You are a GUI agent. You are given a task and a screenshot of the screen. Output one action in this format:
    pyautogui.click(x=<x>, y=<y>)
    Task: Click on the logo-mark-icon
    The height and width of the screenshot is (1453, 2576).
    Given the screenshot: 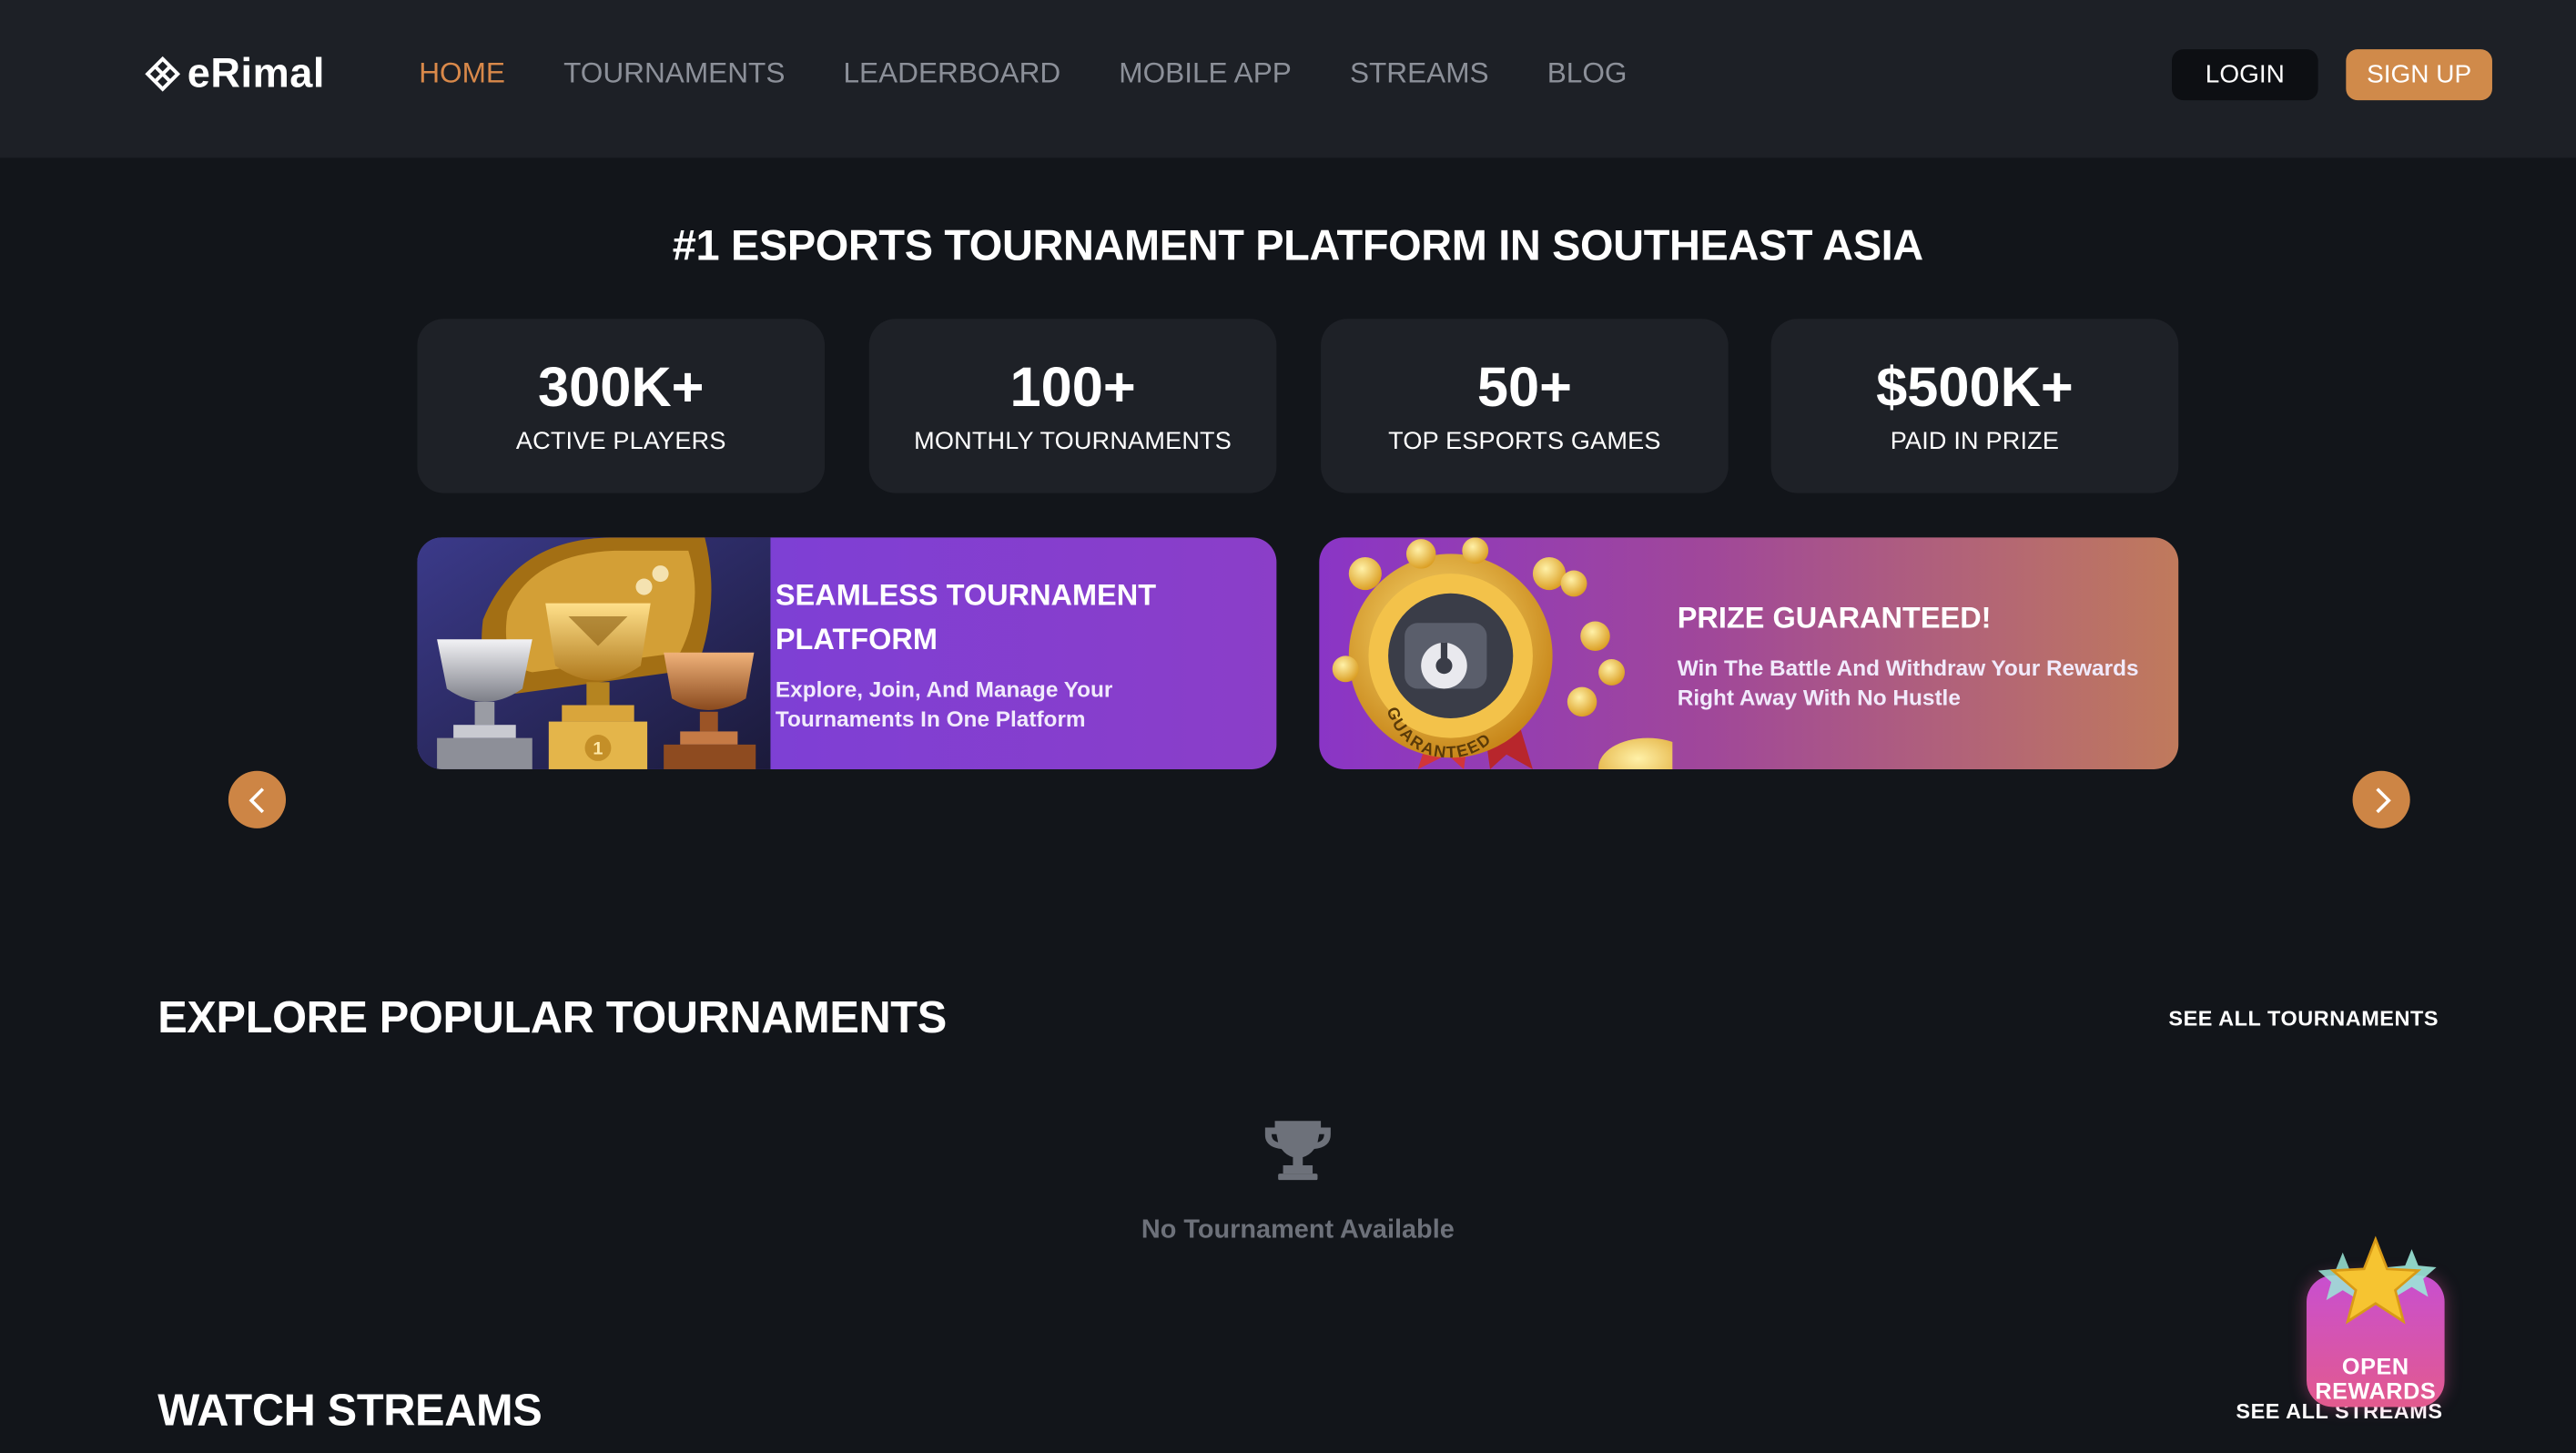 What is the action you would take?
    pyautogui.click(x=163, y=74)
    